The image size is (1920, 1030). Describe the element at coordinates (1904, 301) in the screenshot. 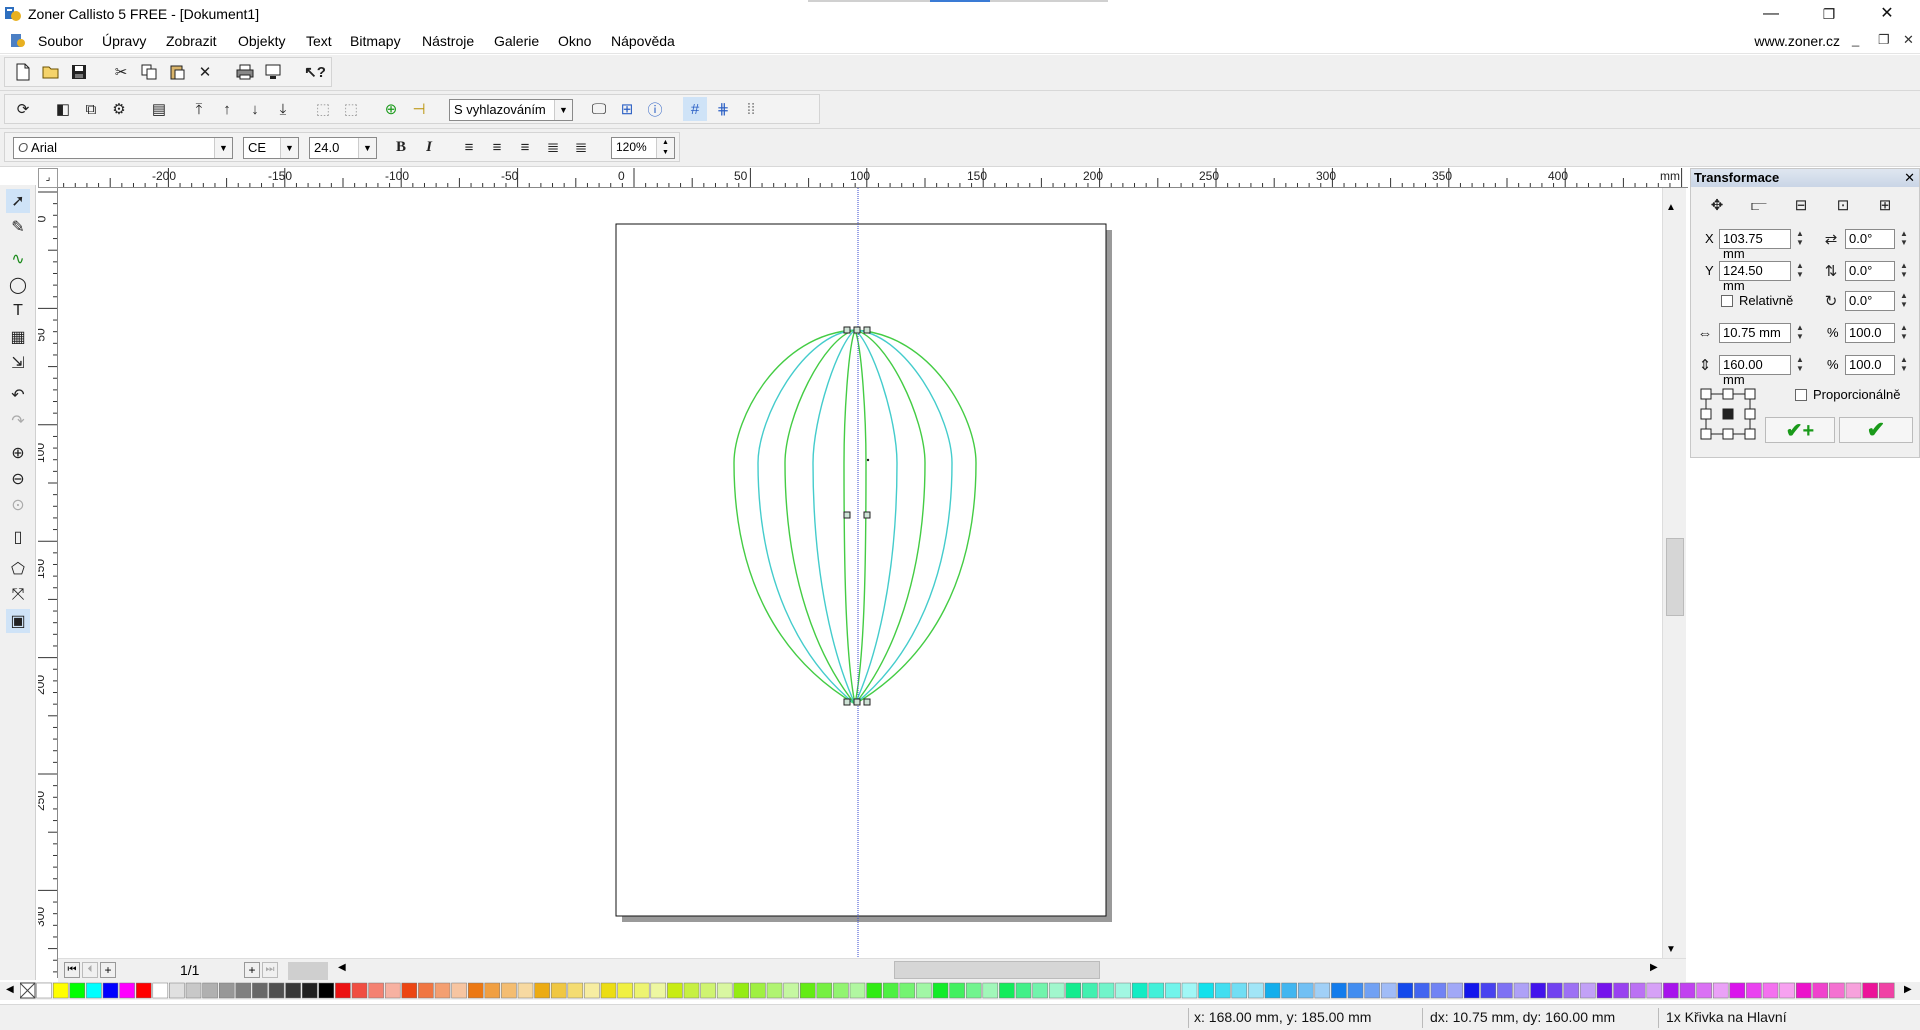

I see `rotation-spin-icon: ▲ ▼` at that location.